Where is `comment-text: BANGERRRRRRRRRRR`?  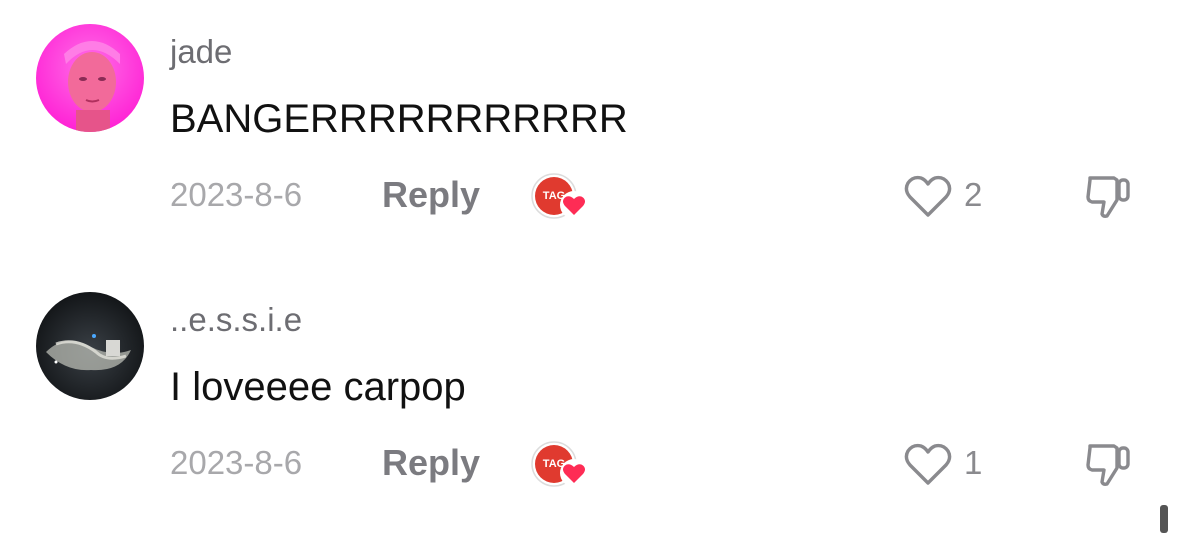
comment-text: BANGERRRRRRRRRRR is located at coordinates (399, 119).